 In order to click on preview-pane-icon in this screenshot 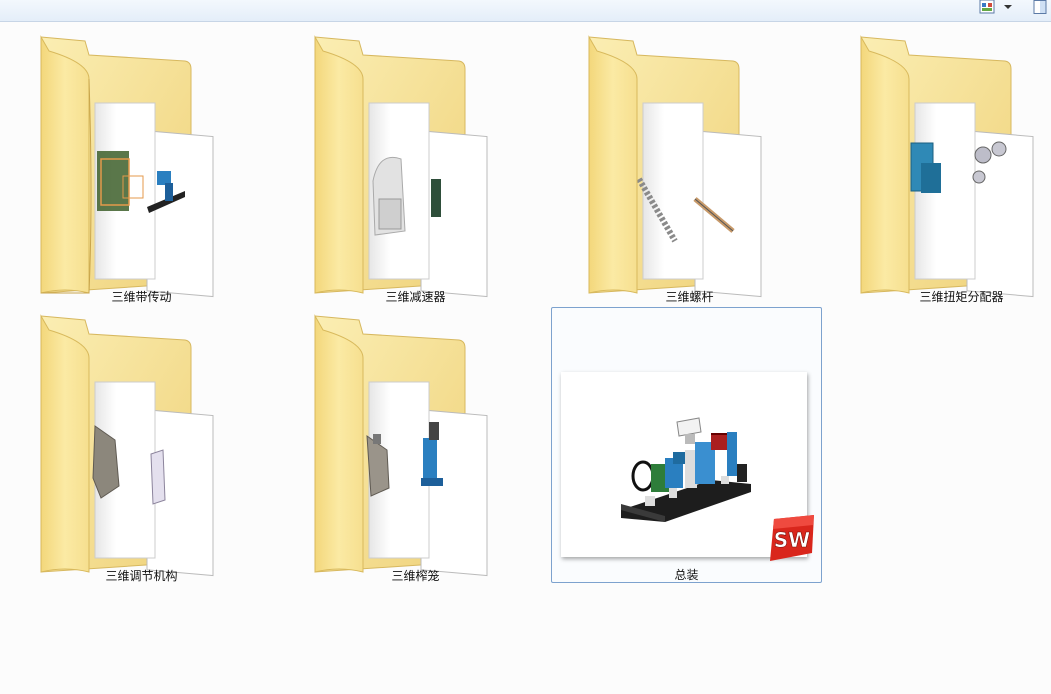, I will do `click(1040, 7)`.